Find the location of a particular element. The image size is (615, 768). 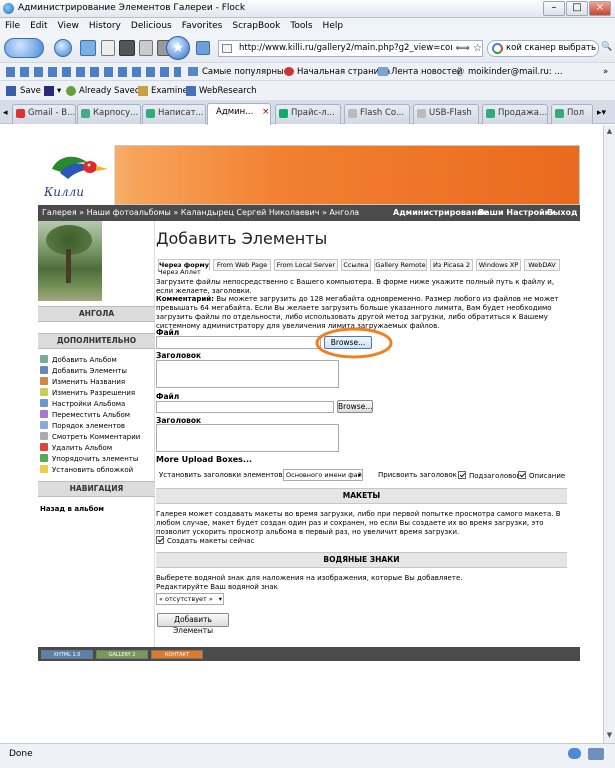

caption-source-select: Основного имени файла ▾ is located at coordinates (323, 475).